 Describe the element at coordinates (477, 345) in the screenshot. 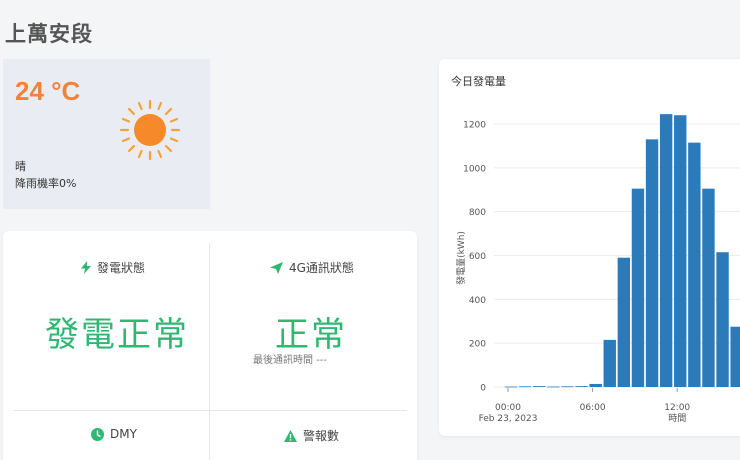

I see `y-tick-label: 200` at that location.